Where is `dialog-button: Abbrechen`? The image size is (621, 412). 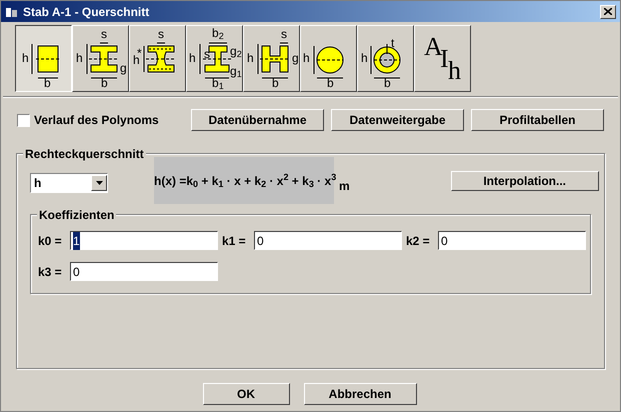
dialog-button: Abbrechen is located at coordinates (360, 394).